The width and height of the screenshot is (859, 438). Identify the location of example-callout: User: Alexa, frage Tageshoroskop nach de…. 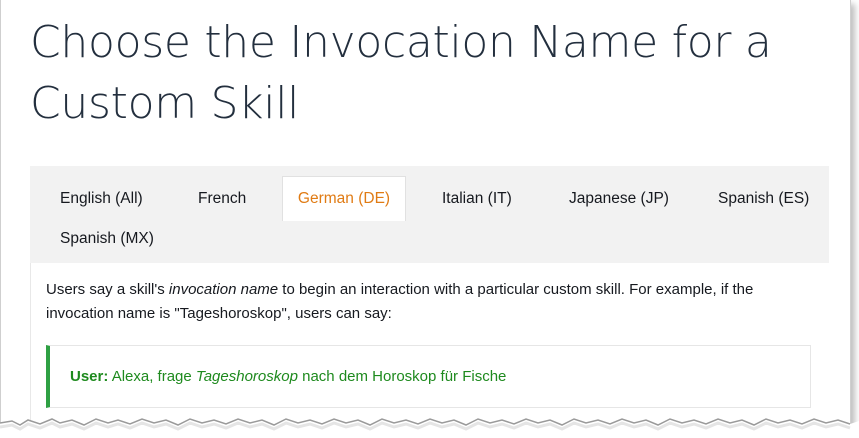
(428, 376).